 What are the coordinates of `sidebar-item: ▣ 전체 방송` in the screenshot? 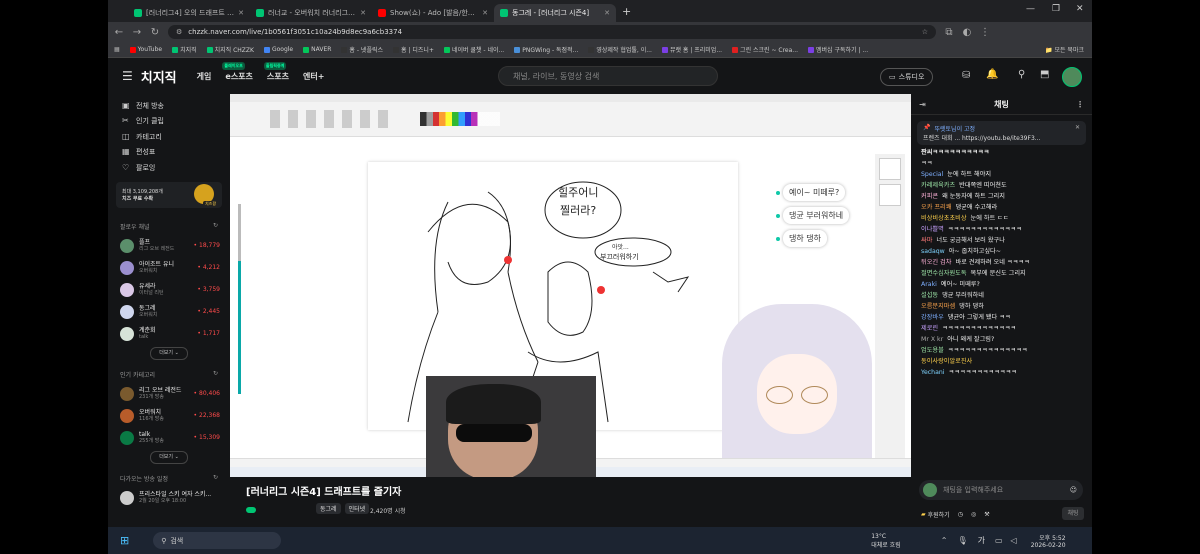 It's located at (169, 106).